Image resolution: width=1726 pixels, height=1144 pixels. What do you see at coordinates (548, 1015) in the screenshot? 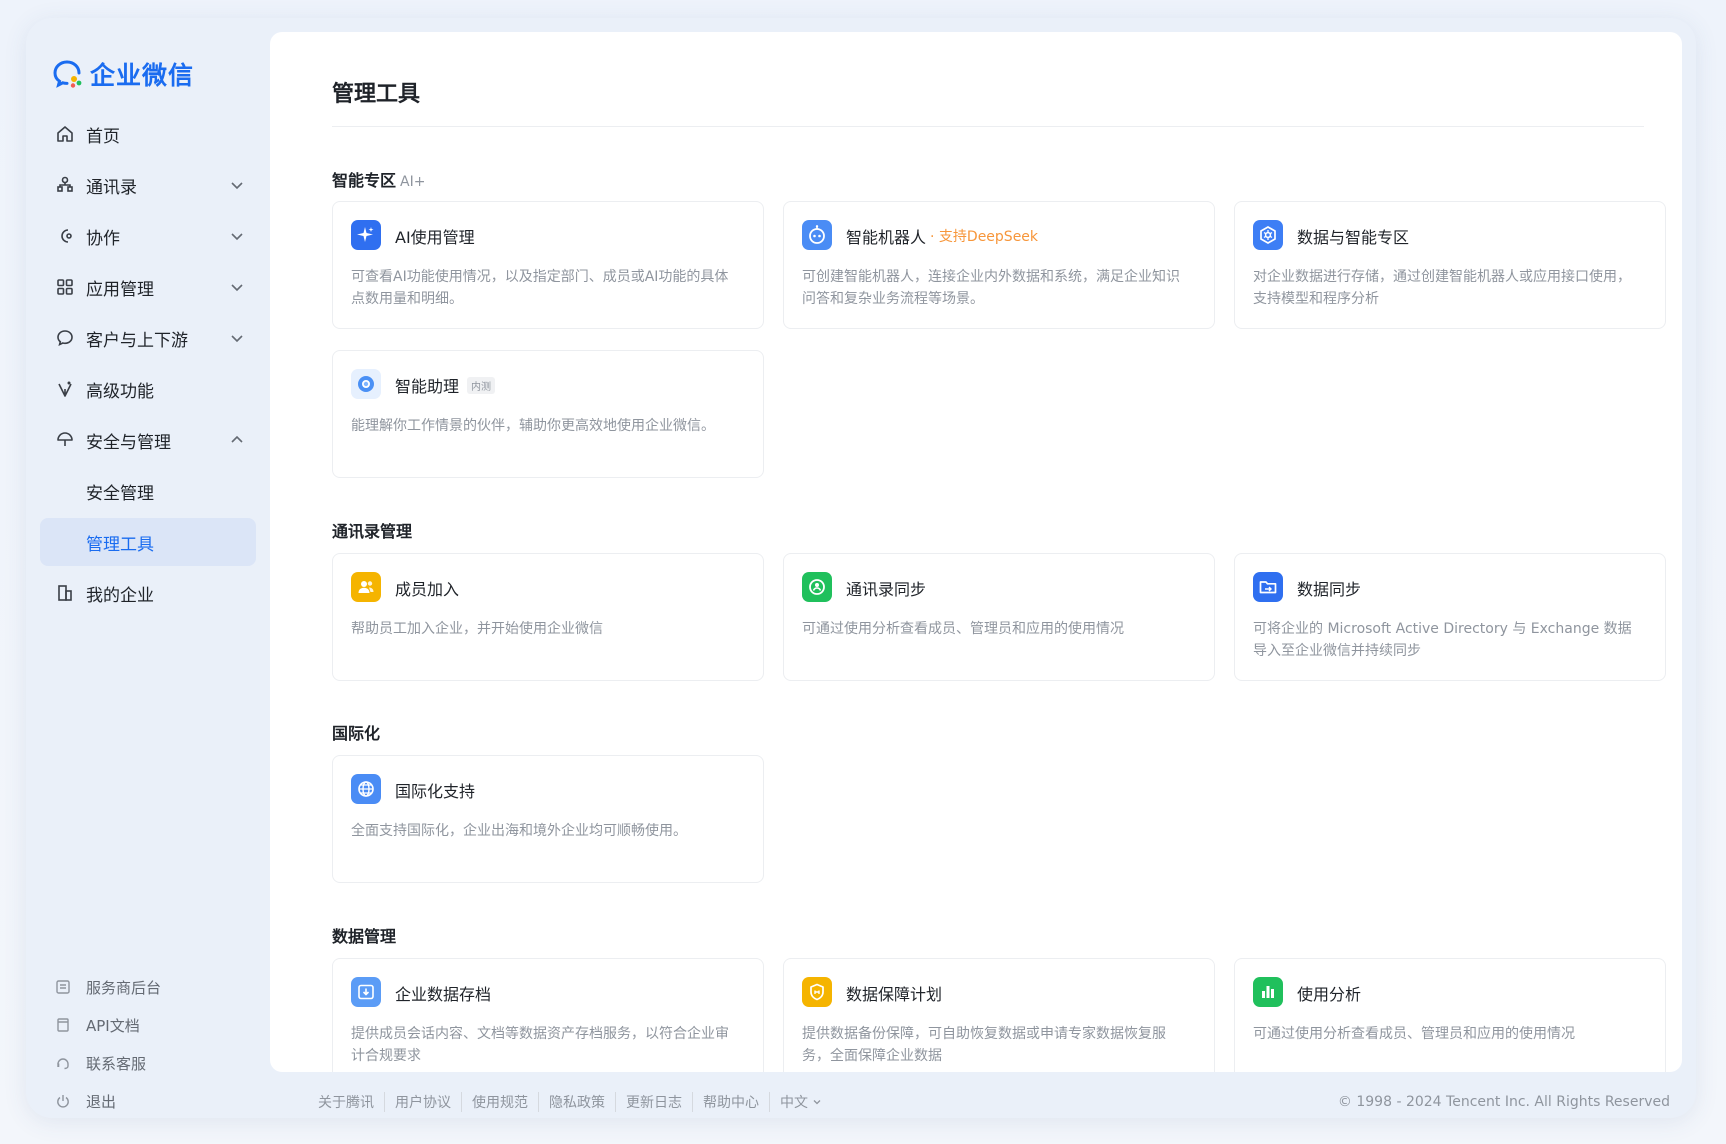
I see `card-enterprise-data-archive: 企业数据存档 提供成员会话内容、文档等数据资产存档服务，以符合企业审计合规要求` at bounding box center [548, 1015].